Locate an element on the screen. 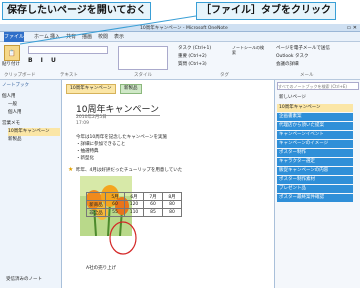 This screenshot has width=360, height=288. section-new-product: 新製品 is located at coordinates (15, 140).